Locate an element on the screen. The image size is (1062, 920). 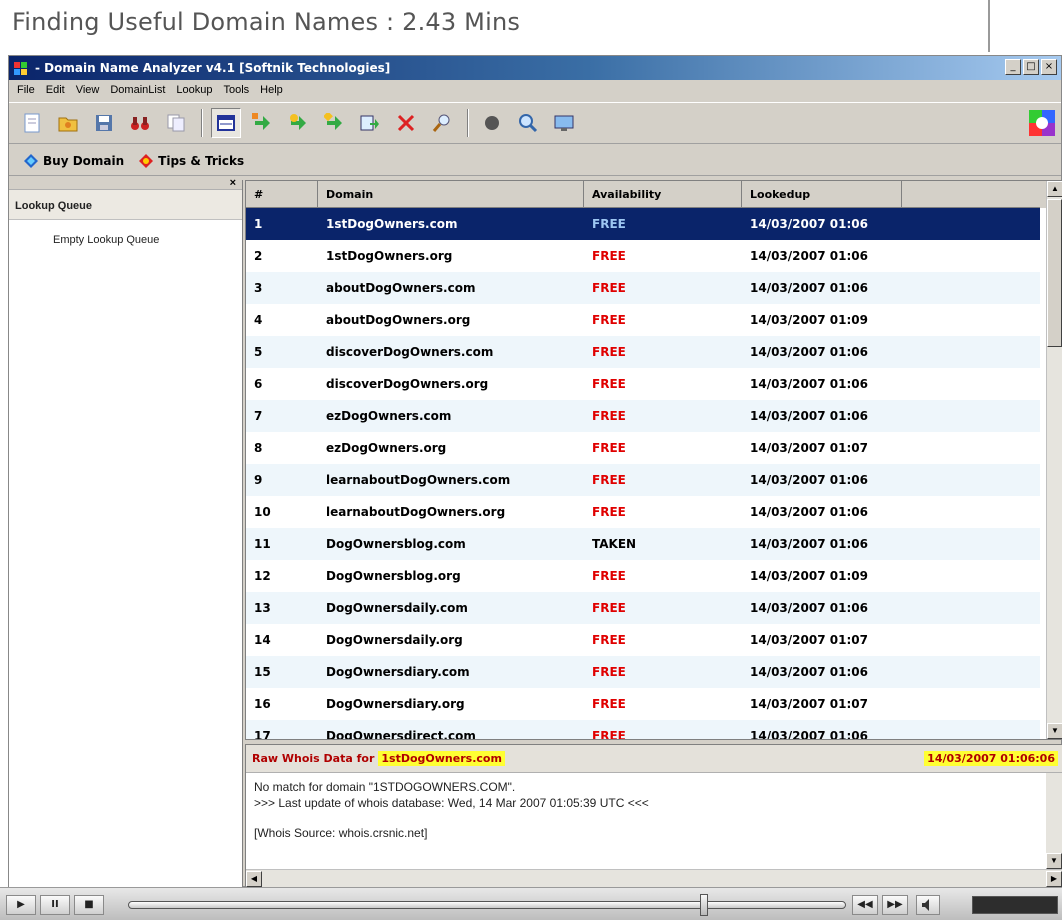
buy-domain-link: Buy Domain is located at coordinates (73, 161).